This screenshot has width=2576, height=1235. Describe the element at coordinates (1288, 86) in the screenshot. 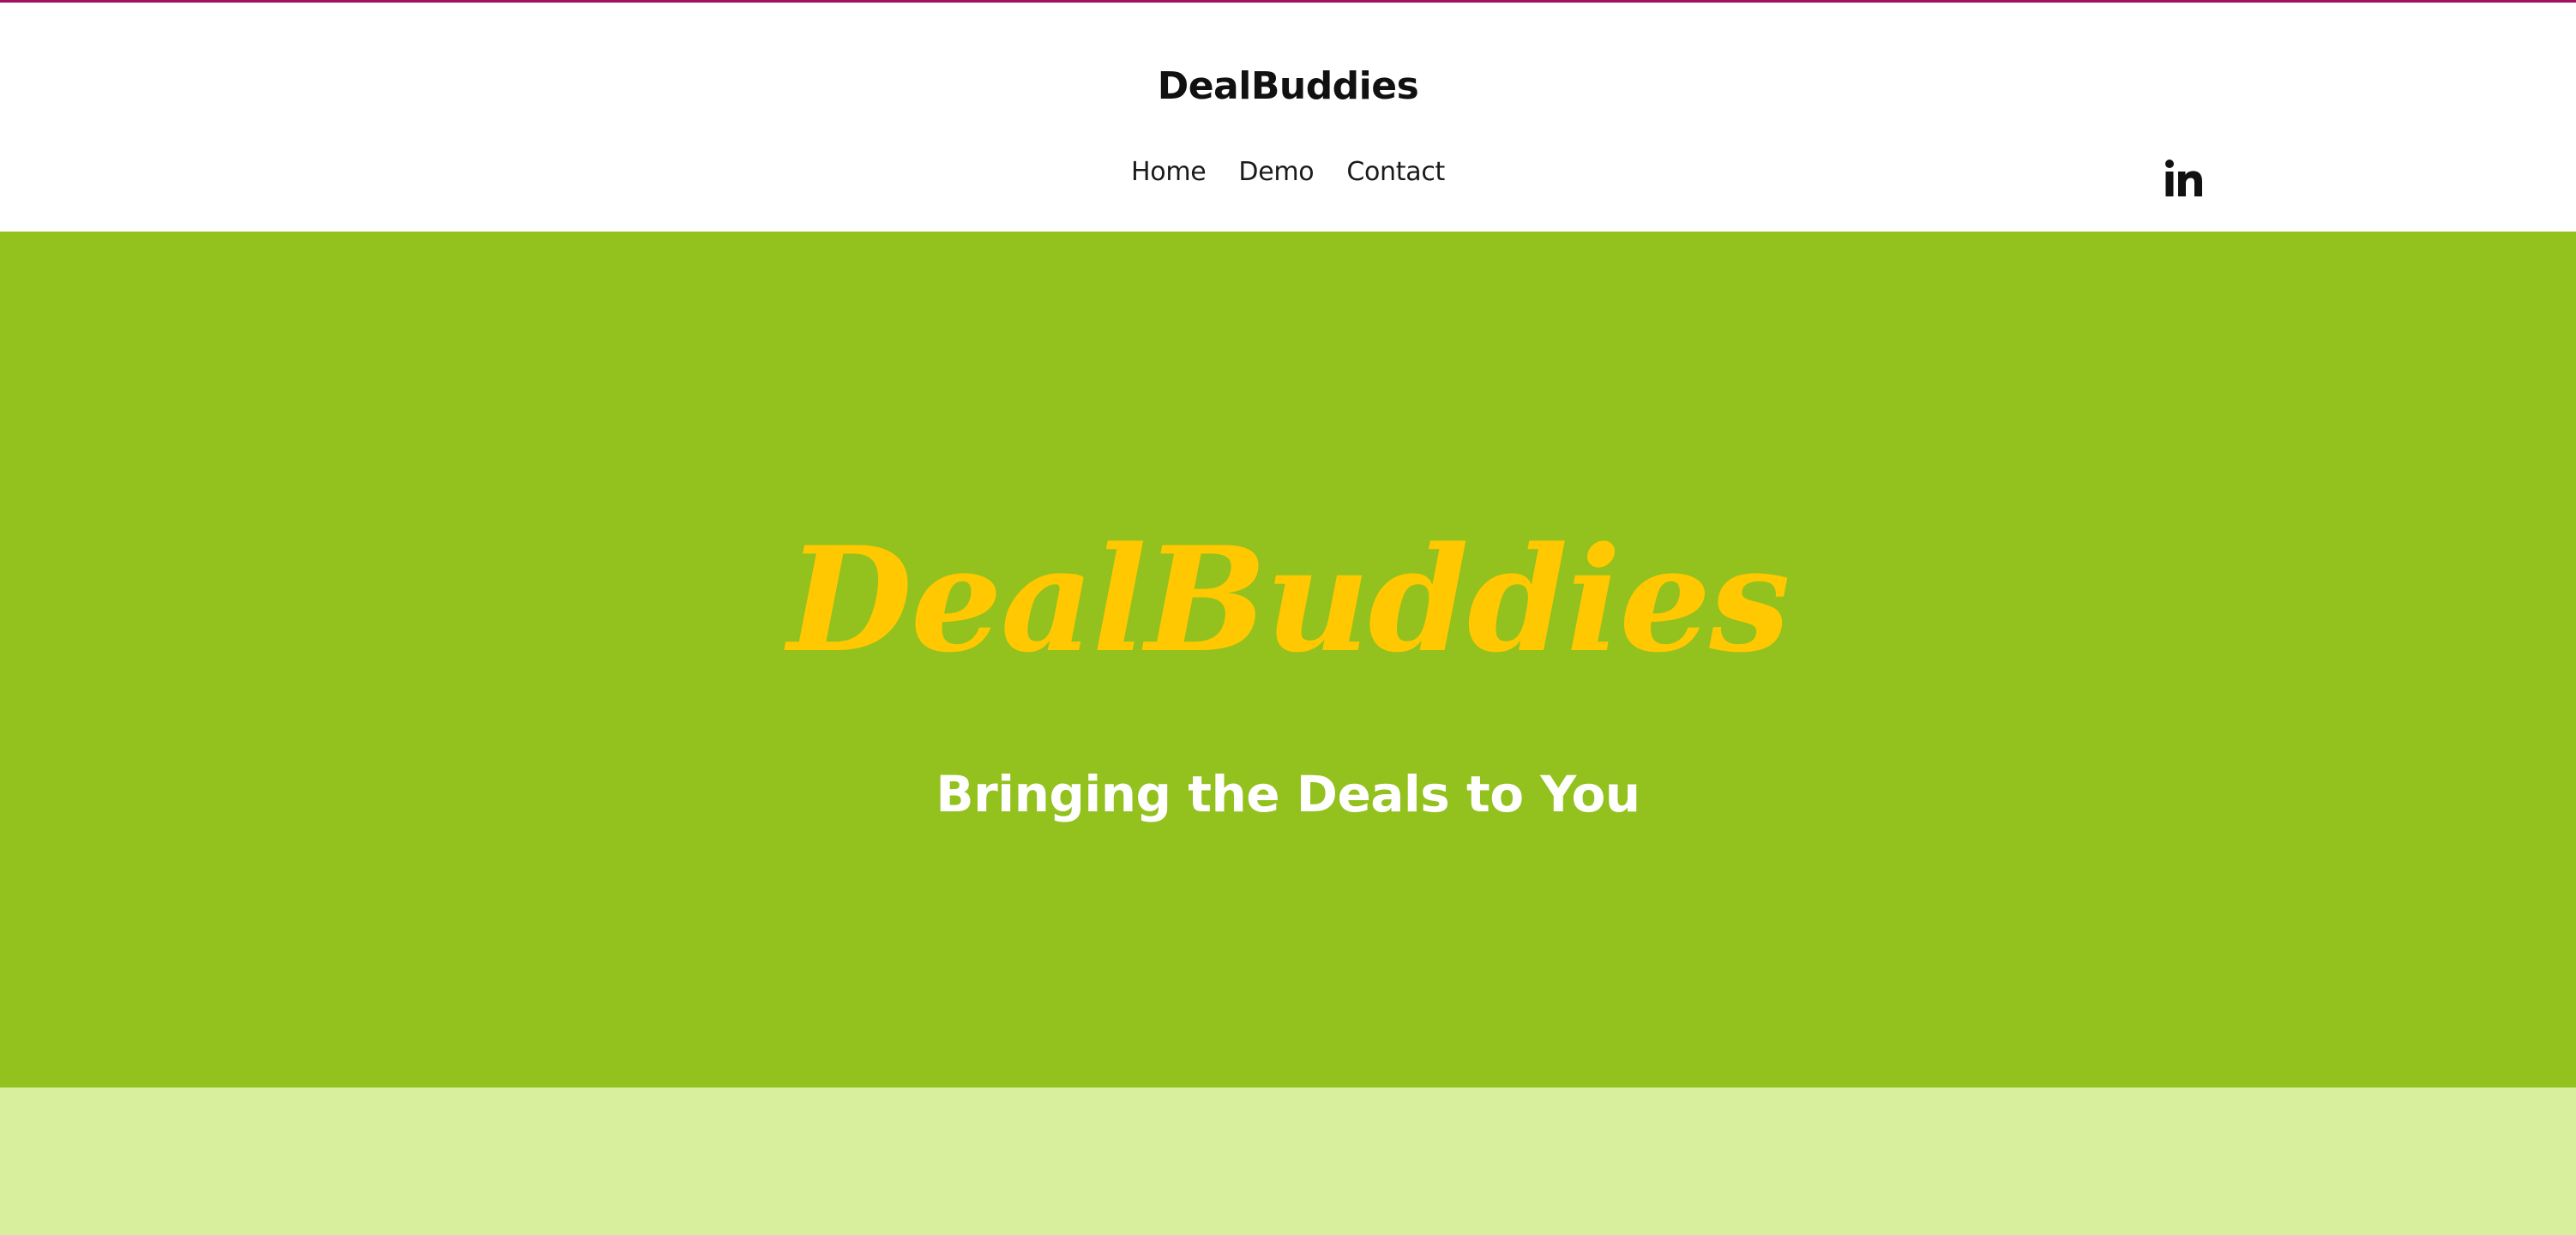

I see `site-title: DealBuddies` at that location.